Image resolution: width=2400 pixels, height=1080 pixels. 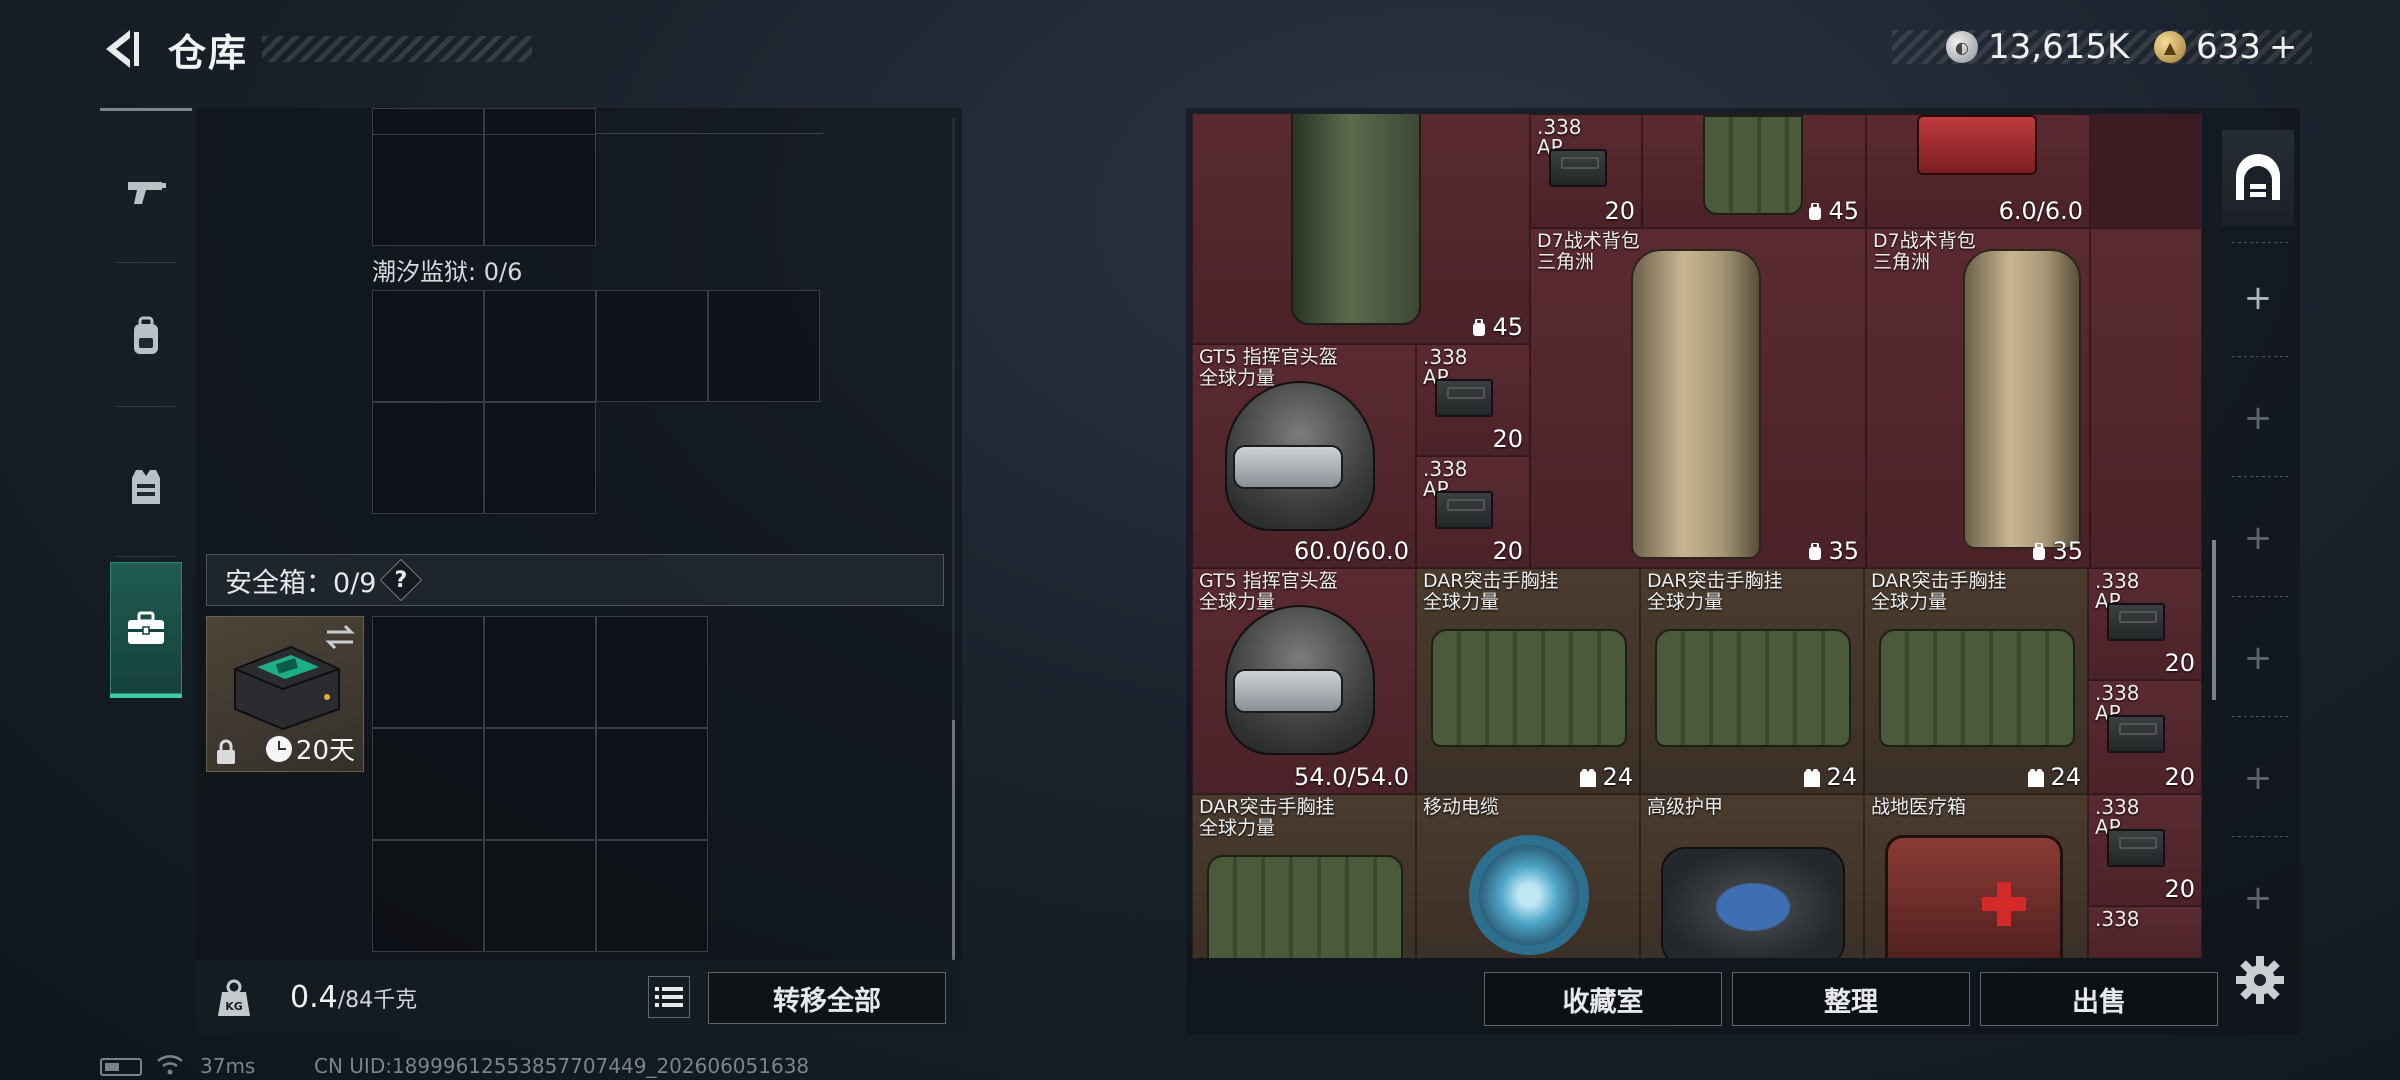 What do you see at coordinates (146, 109) in the screenshot?
I see `tab-column-top-line` at bounding box center [146, 109].